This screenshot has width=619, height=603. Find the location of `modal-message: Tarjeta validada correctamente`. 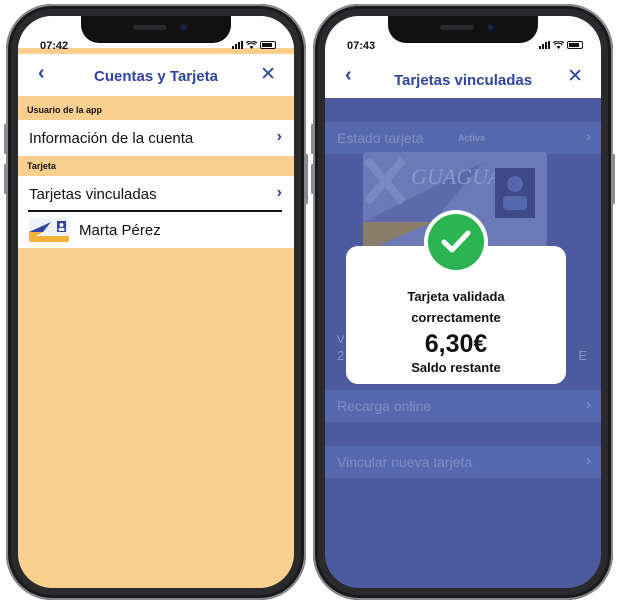

modal-message: Tarjeta validada correctamente is located at coordinates (456, 307).